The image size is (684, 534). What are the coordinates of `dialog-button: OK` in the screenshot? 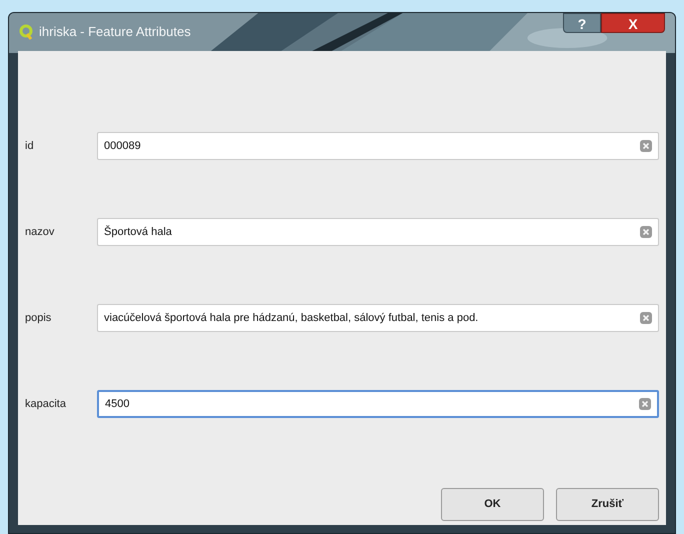 It's located at (492, 504).